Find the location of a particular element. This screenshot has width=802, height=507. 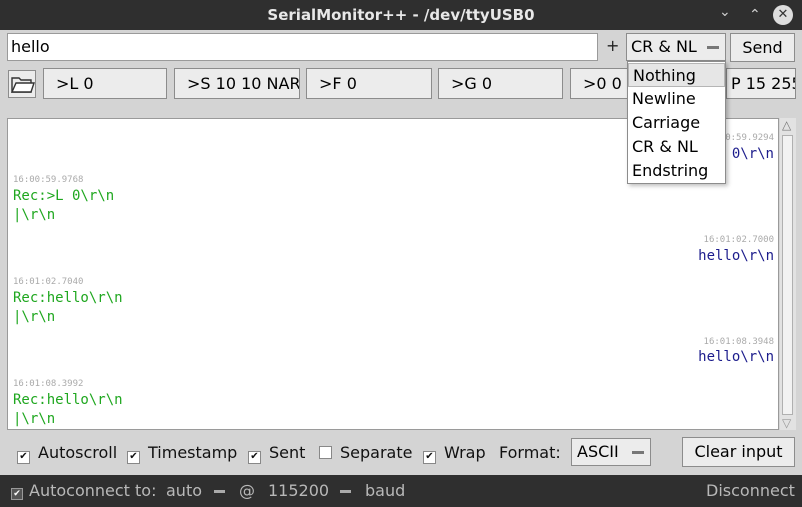

close-icon: ✕ is located at coordinates (783, 15).